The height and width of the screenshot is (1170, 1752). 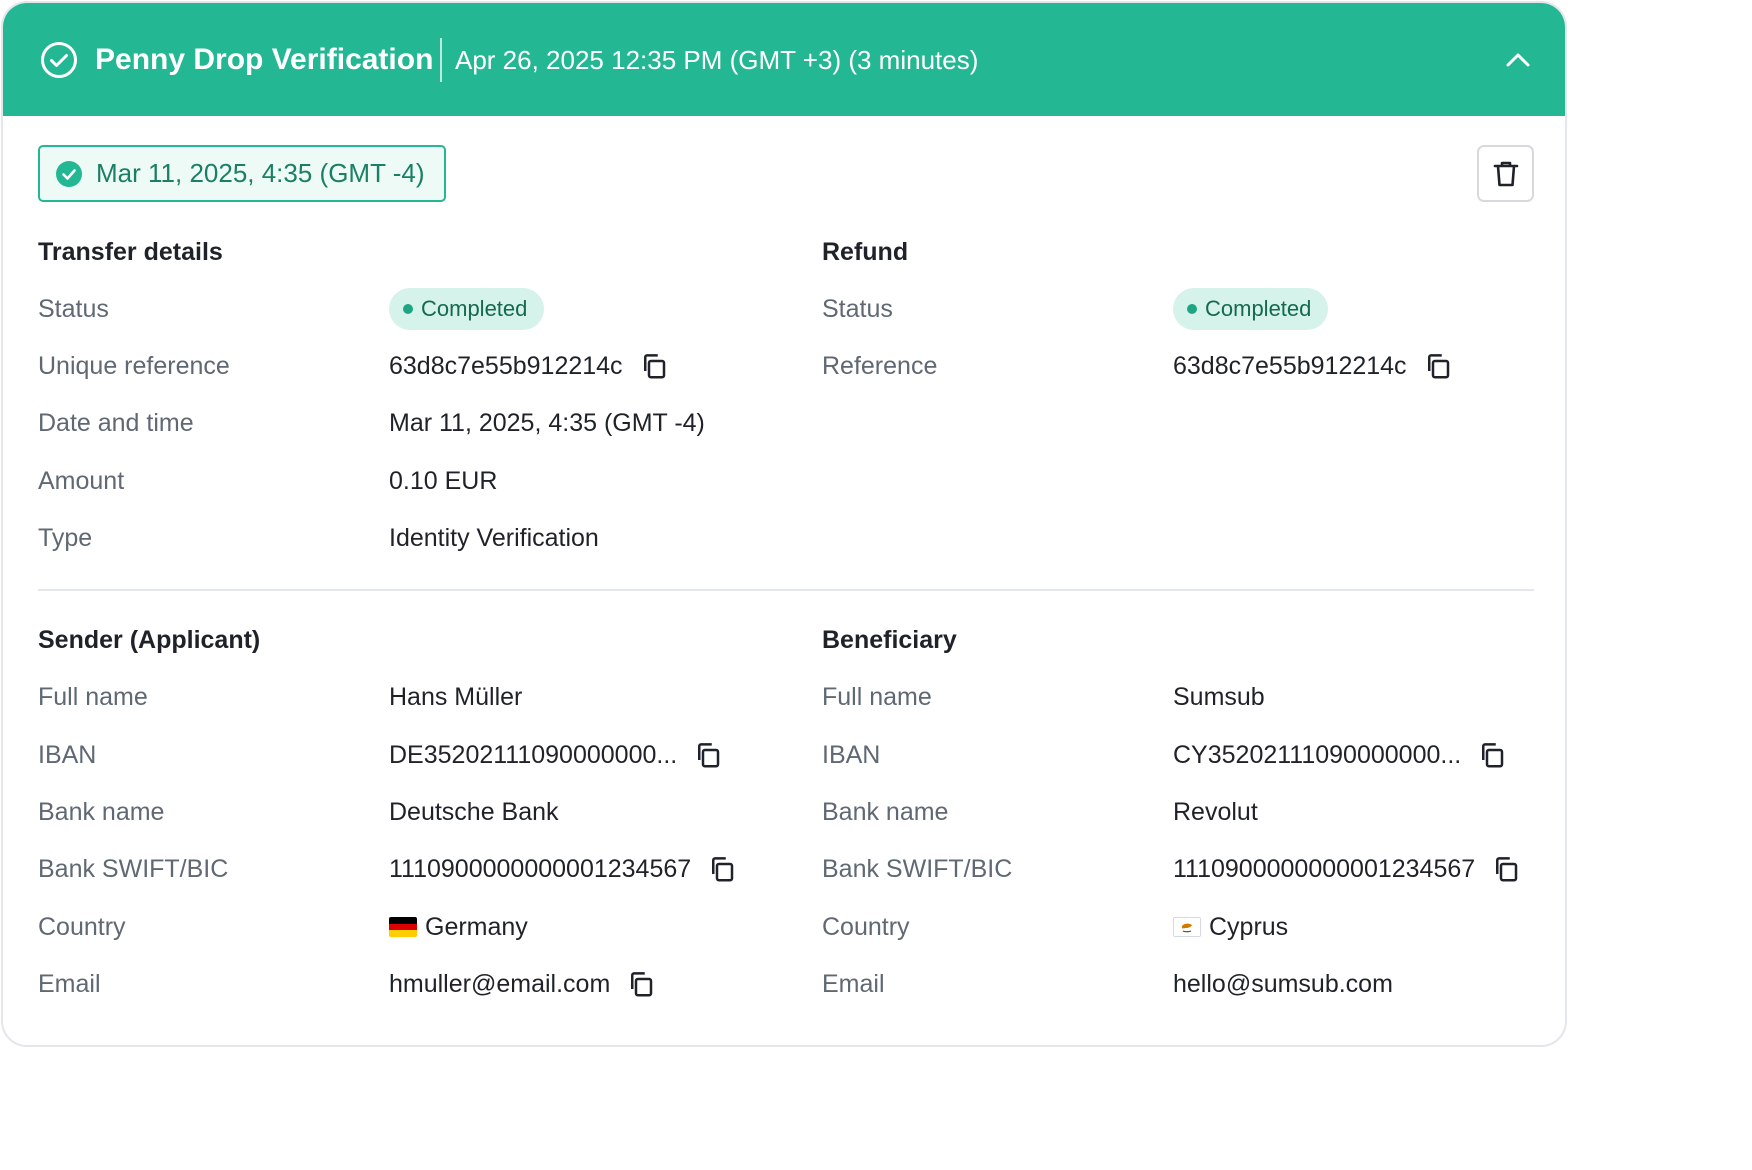 I want to click on header-divider, so click(x=441, y=60).